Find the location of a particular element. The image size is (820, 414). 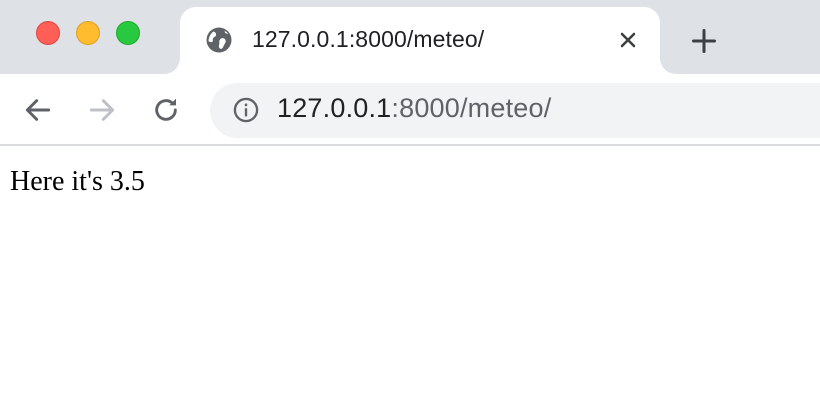

reload-icon is located at coordinates (166, 110).